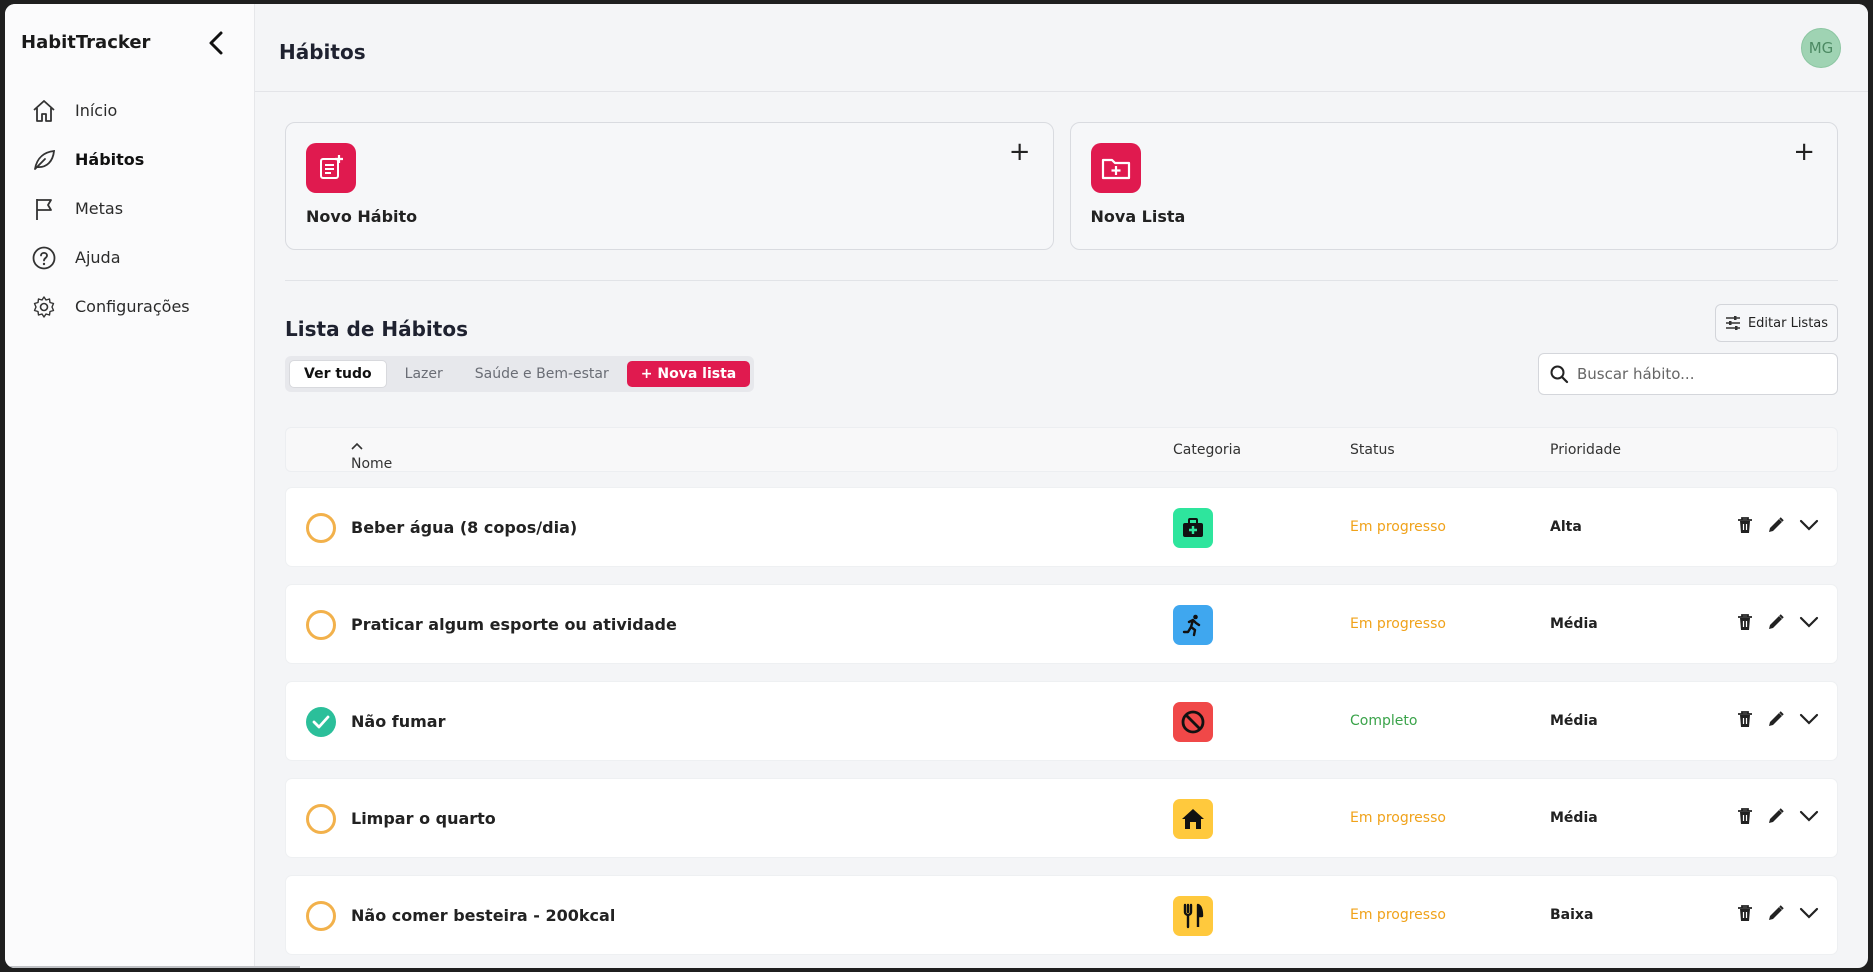  What do you see at coordinates (99, 208) in the screenshot?
I see `sidebar-item-label: Metas` at bounding box center [99, 208].